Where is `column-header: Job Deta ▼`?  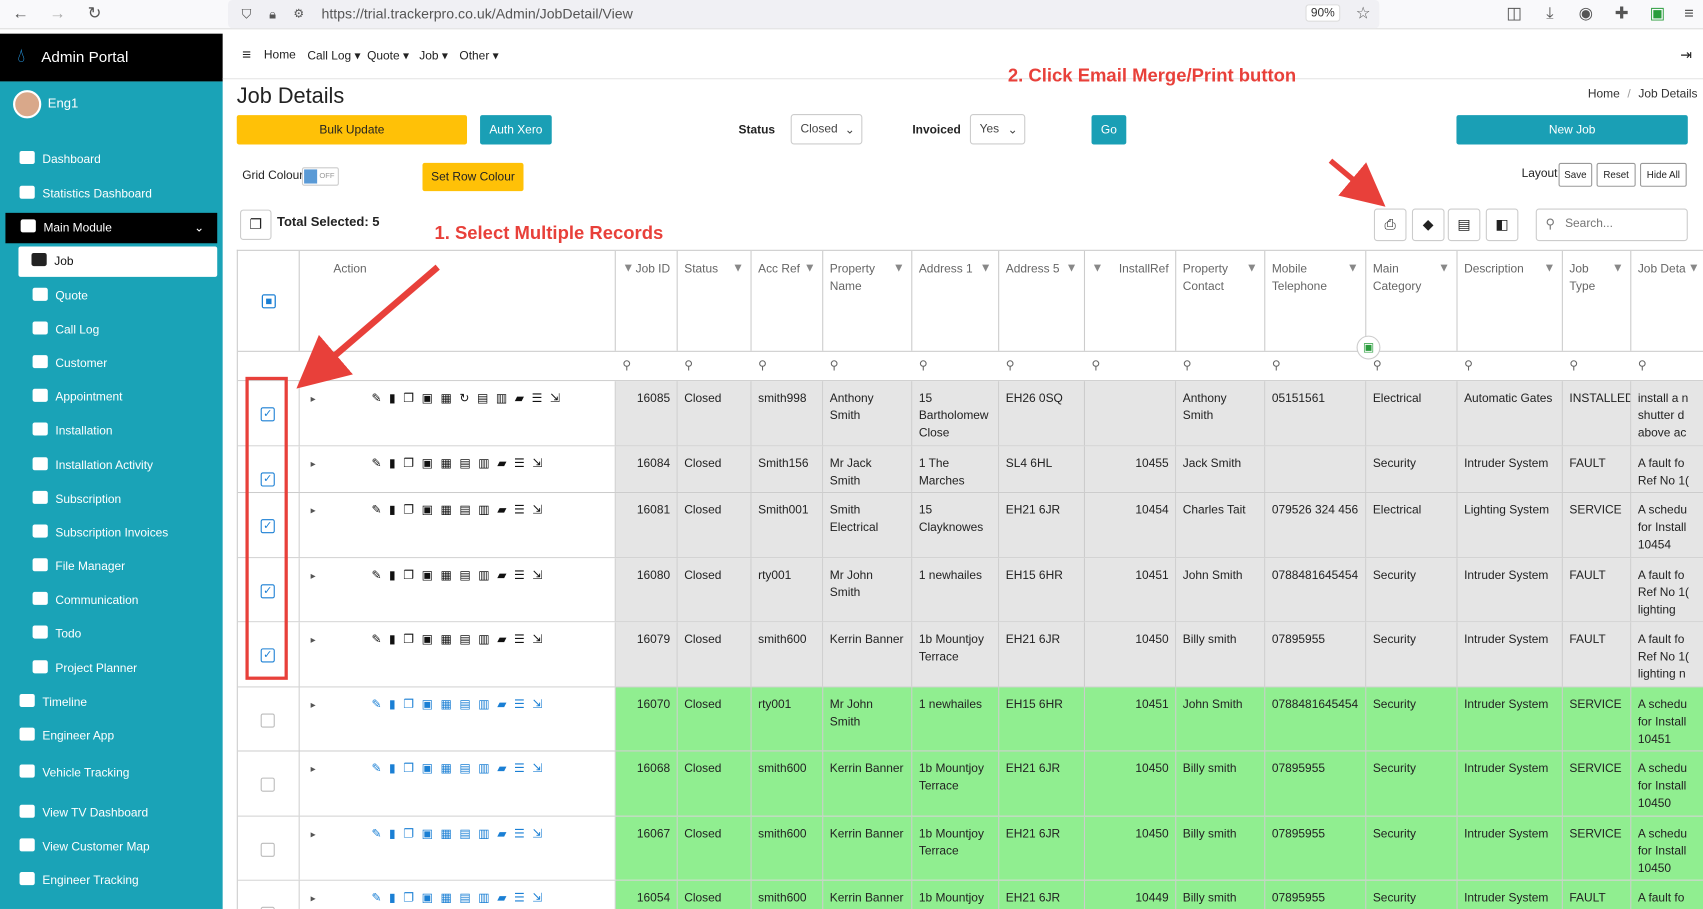
column-header: Job Deta ▼ is located at coordinates (1667, 301).